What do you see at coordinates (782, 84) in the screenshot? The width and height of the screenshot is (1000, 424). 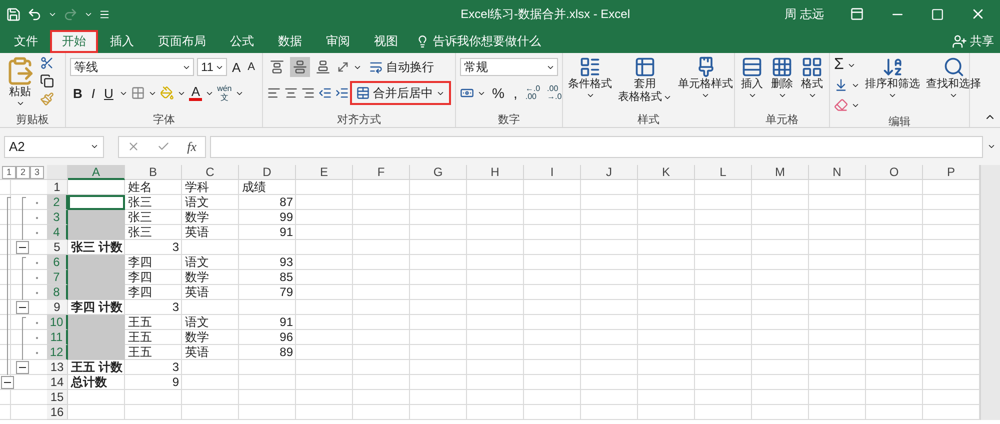 I see `ribbon-button: 删除` at bounding box center [782, 84].